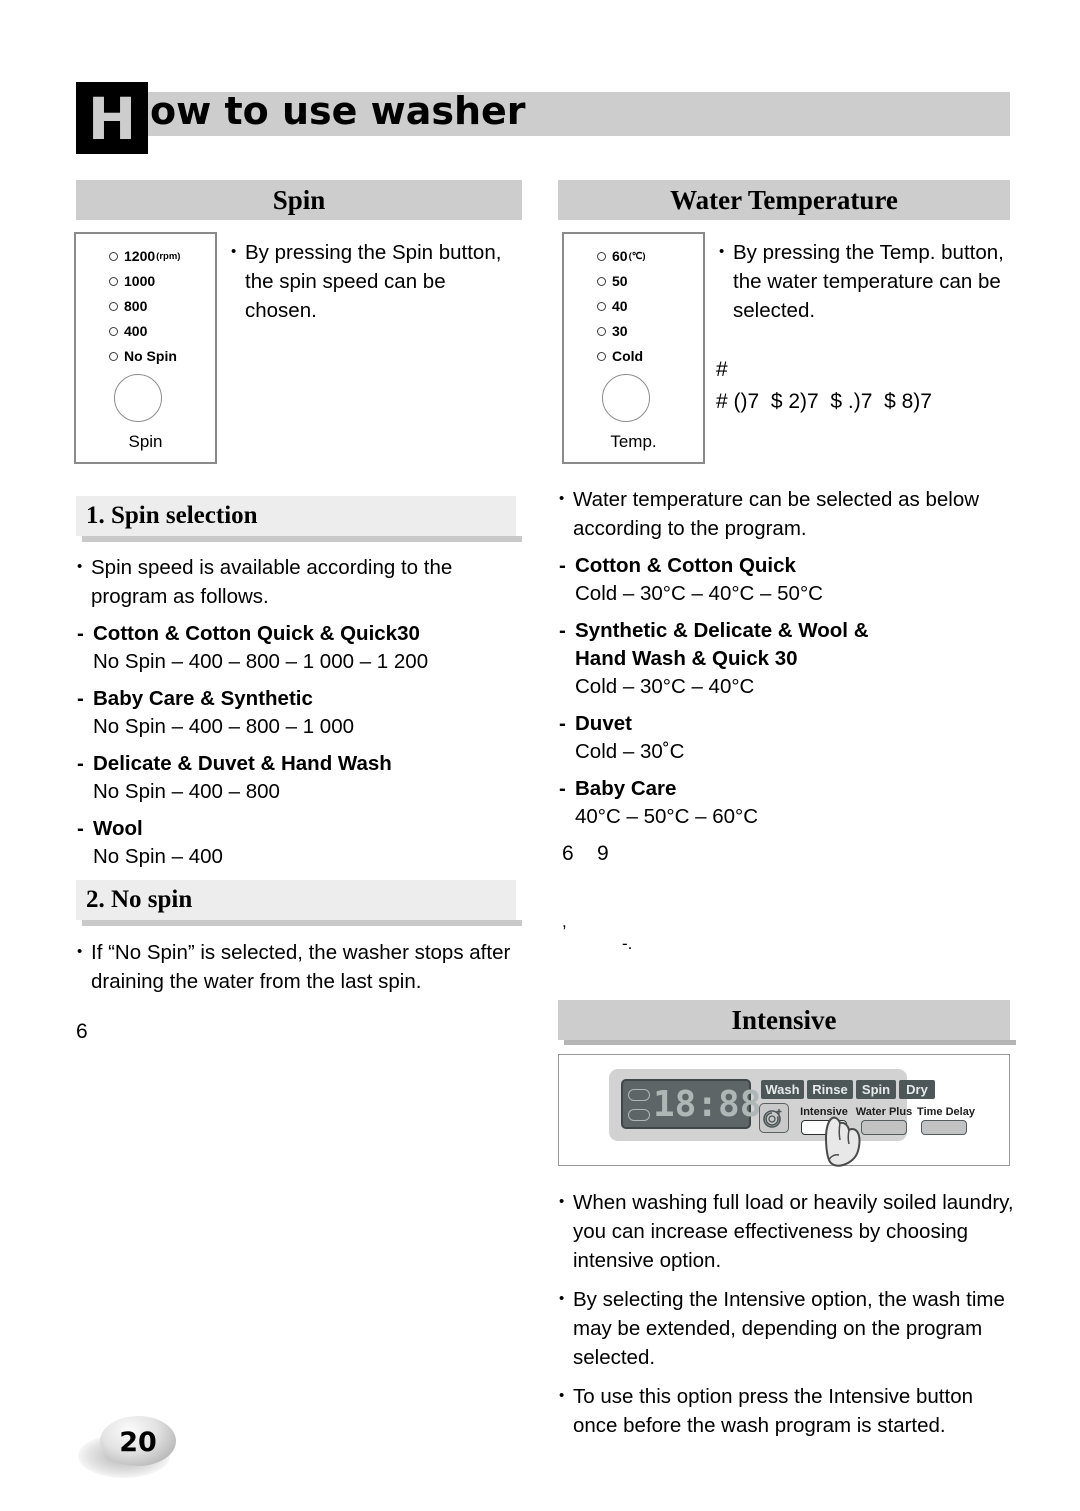 The image size is (1080, 1511). Describe the element at coordinates (585, 853) in the screenshot. I see `temperature-glyph-artifact-3: 6 9` at that location.